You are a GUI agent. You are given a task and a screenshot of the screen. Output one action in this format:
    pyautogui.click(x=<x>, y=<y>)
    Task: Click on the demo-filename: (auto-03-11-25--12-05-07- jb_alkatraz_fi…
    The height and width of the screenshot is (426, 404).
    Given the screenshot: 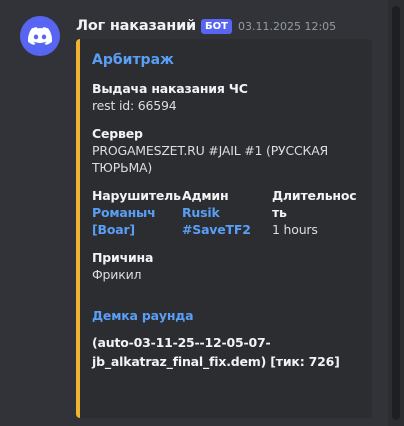 What is the action you would take?
    pyautogui.click(x=226, y=352)
    